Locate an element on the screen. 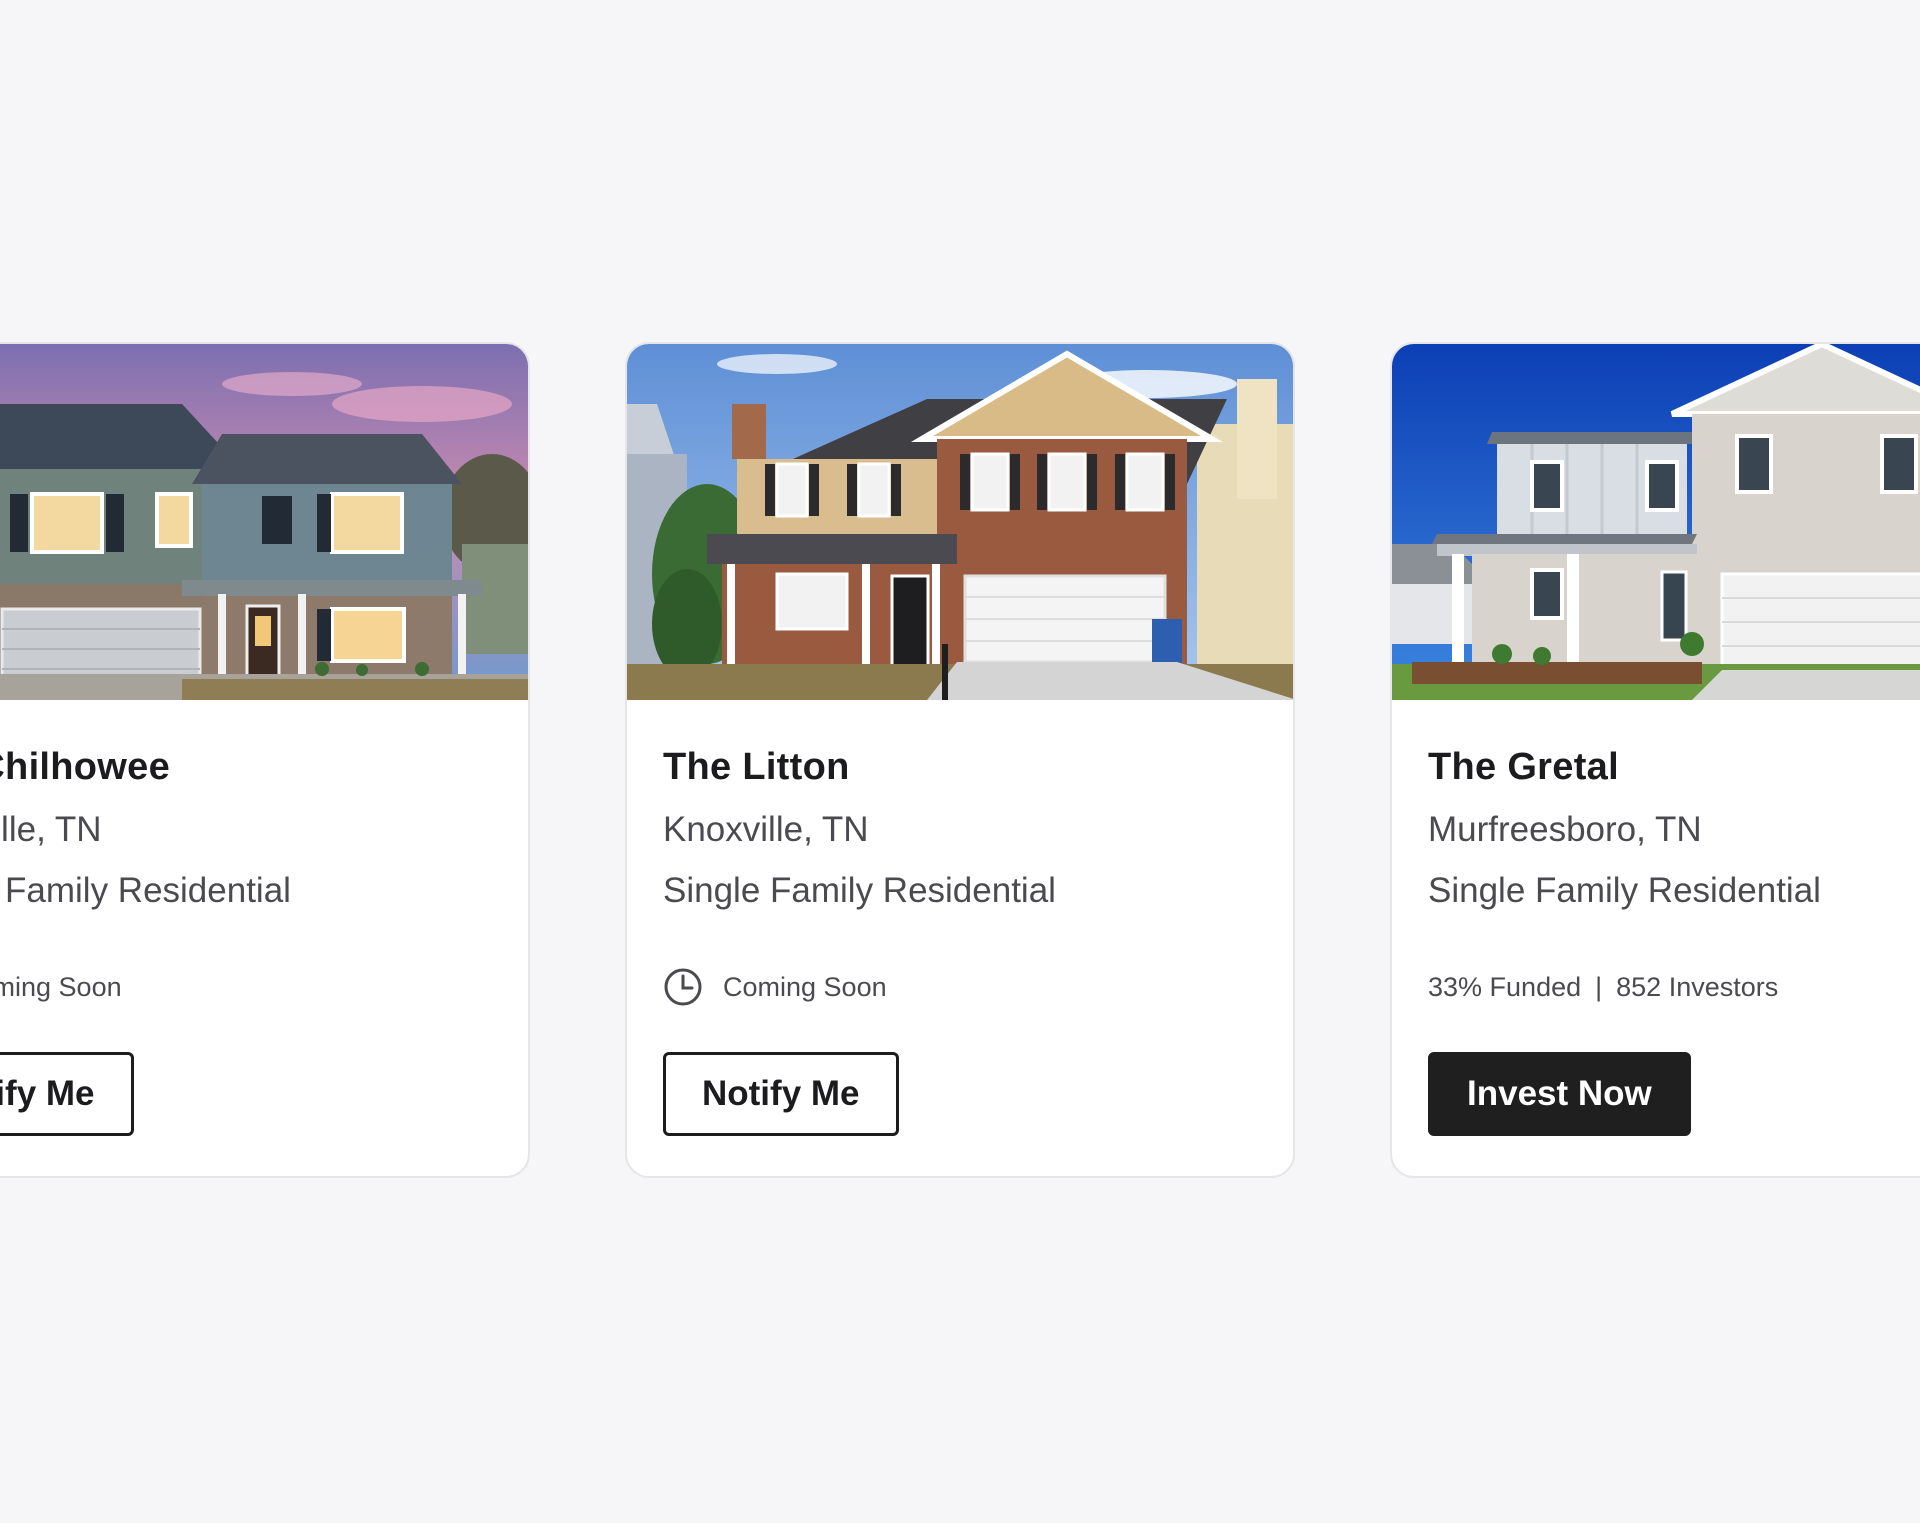 This screenshot has height=1523, width=1920. funded-percent: 33% Funded is located at coordinates (1505, 986).